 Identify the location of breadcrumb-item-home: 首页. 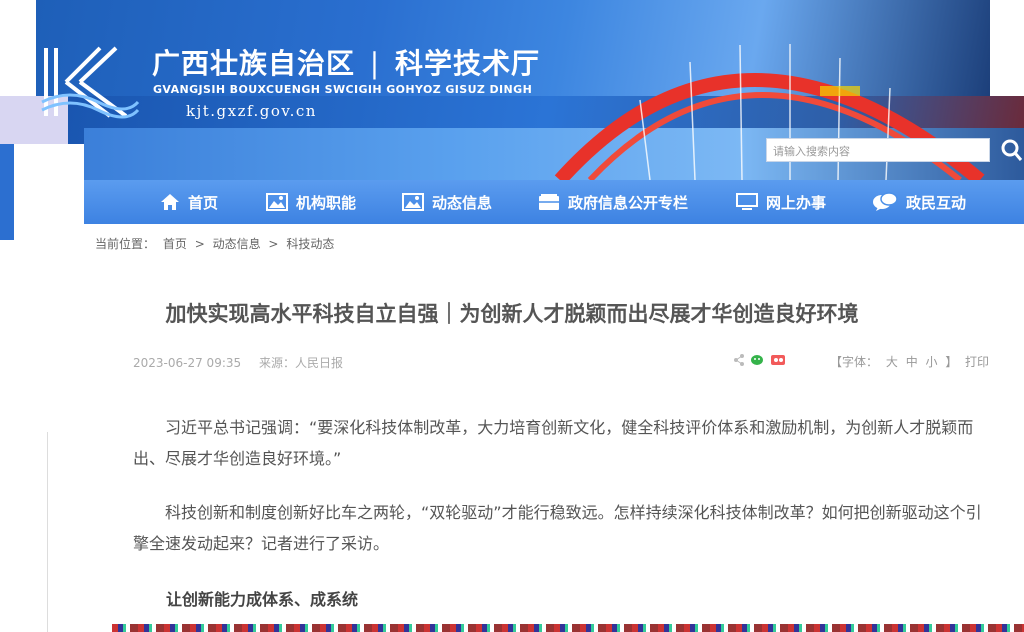
(175, 244).